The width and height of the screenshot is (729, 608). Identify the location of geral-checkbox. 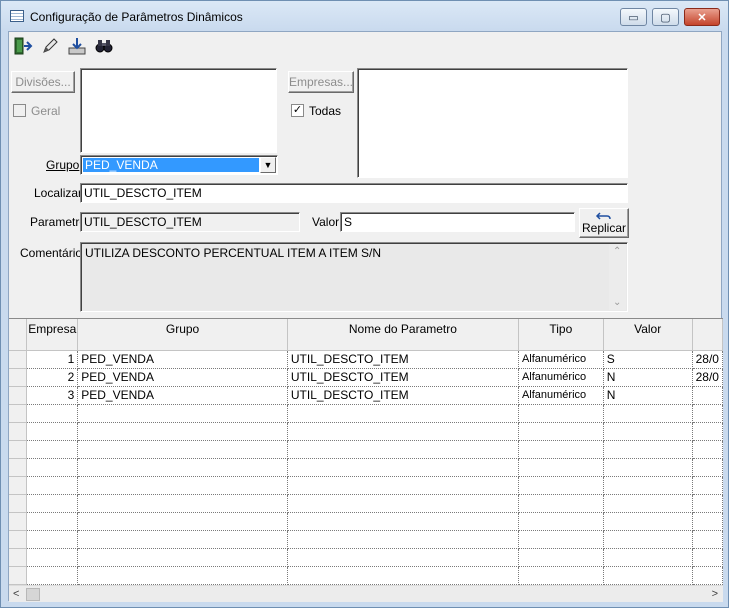
(19, 110).